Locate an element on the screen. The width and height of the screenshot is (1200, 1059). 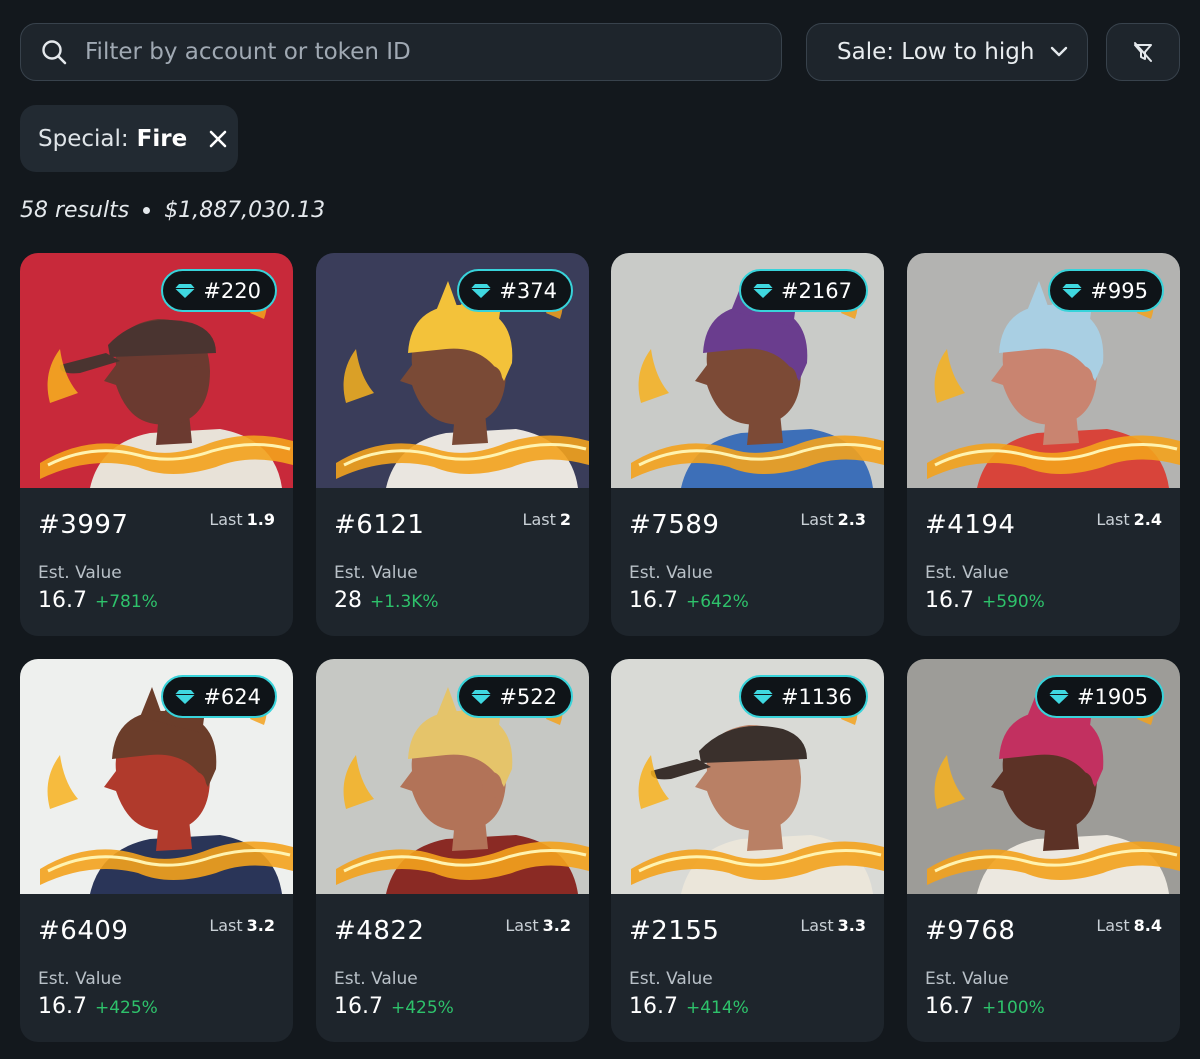
close-icon is located at coordinates (218, 139).